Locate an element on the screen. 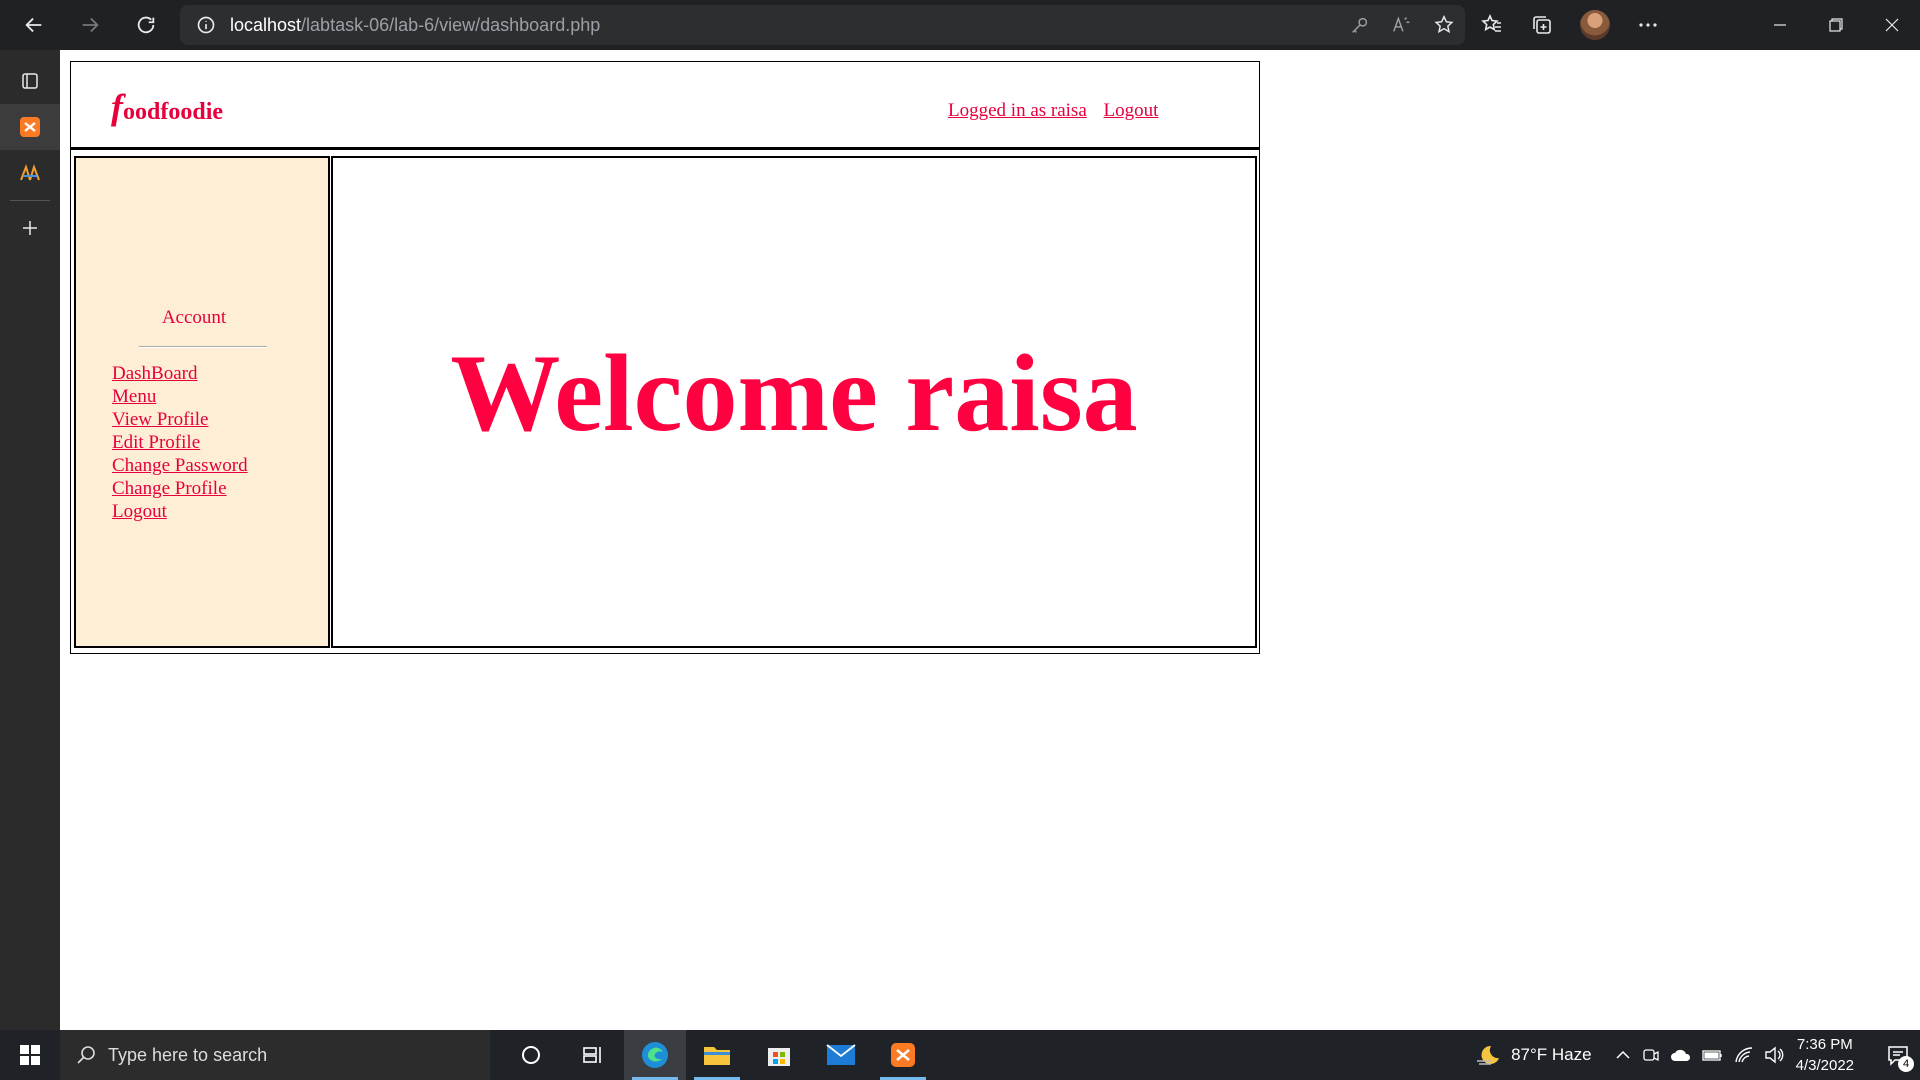 This screenshot has width=1920, height=1080. menu-link-logout: Logout is located at coordinates (139, 511).